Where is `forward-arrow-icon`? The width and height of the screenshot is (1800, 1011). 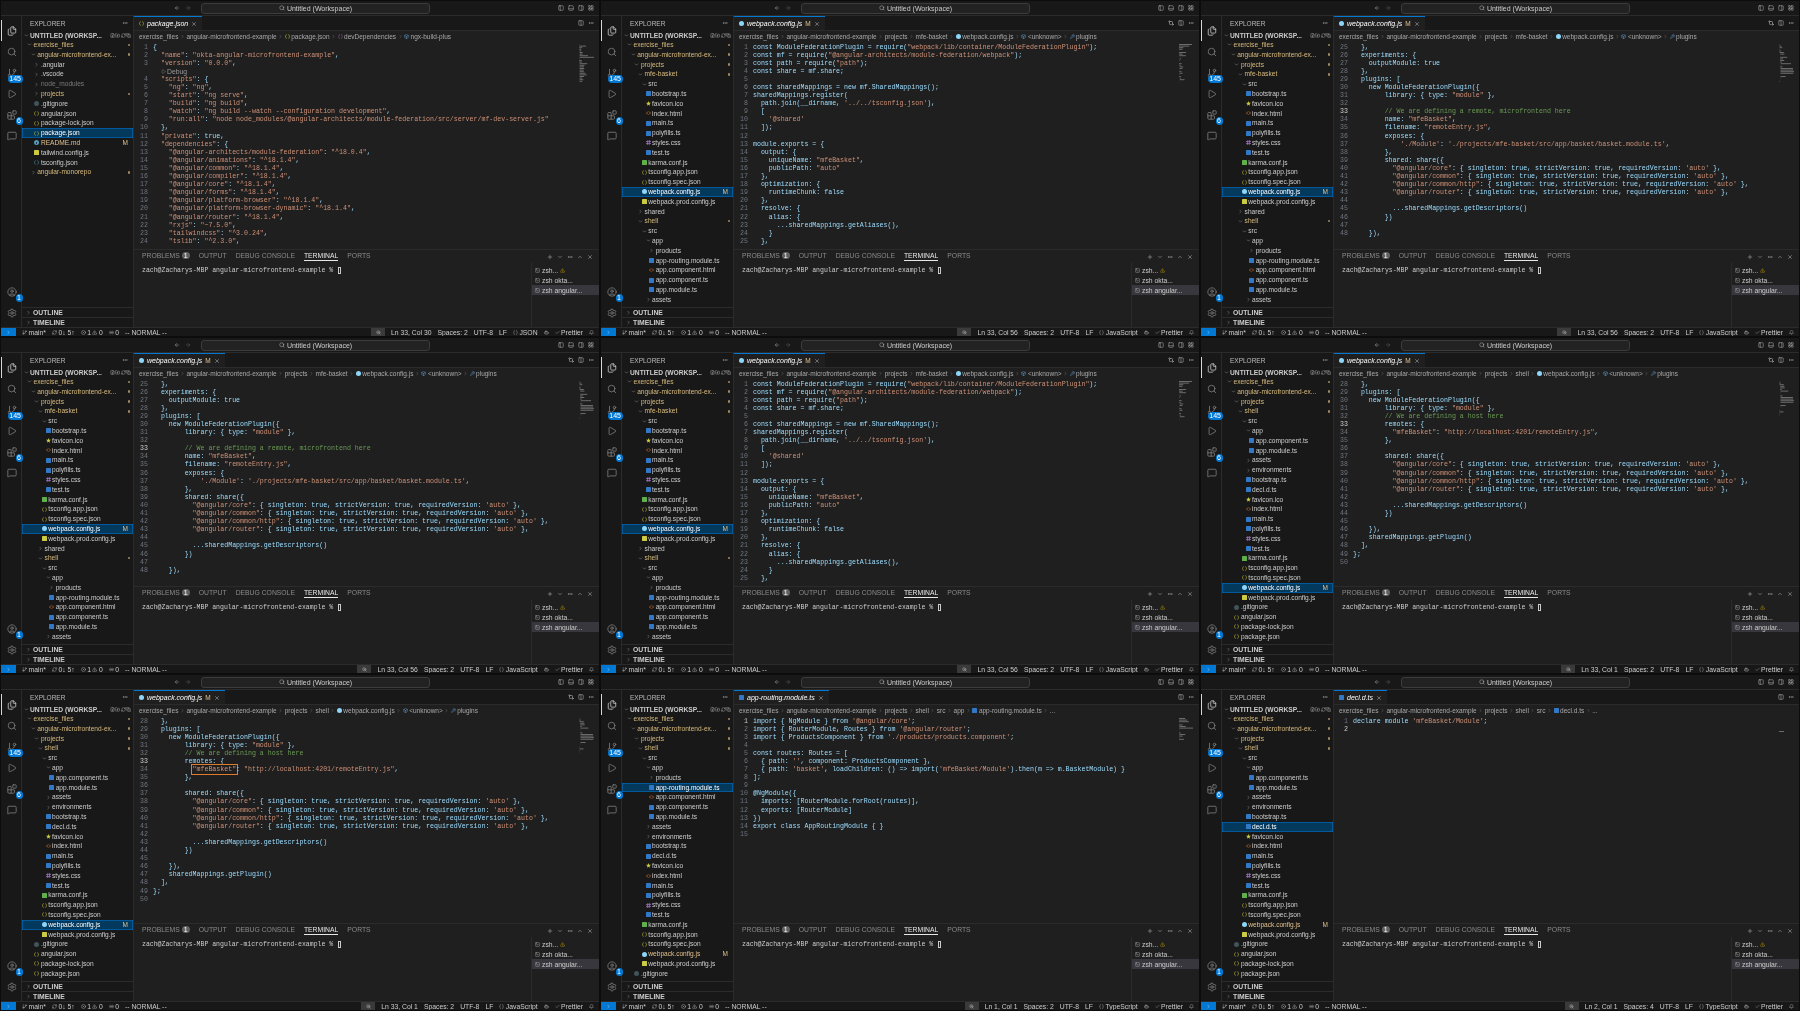 forward-arrow-icon is located at coordinates (788, 8).